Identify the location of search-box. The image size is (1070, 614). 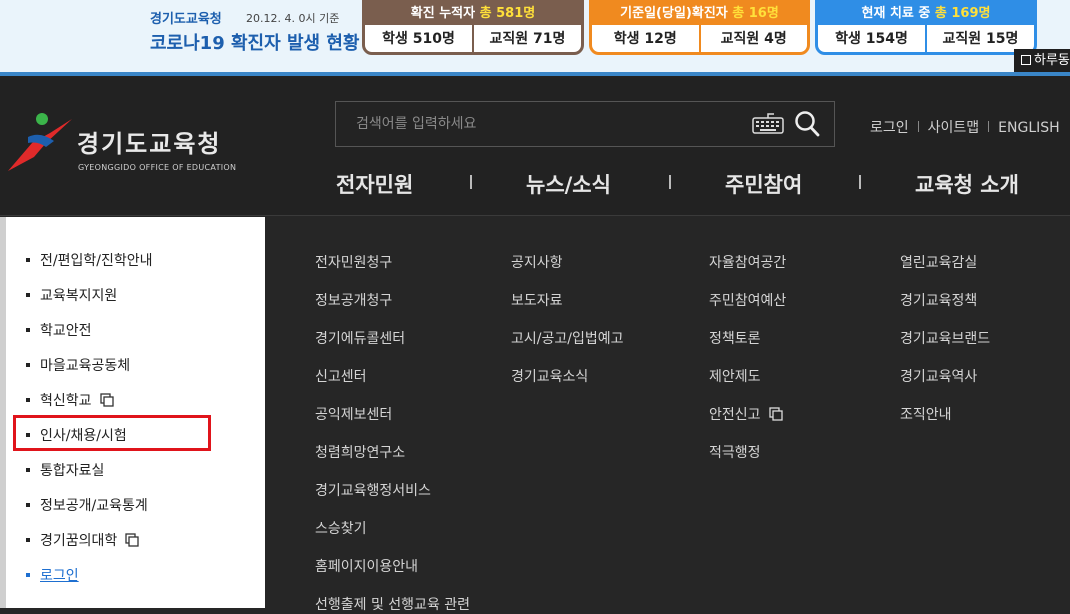
(585, 124).